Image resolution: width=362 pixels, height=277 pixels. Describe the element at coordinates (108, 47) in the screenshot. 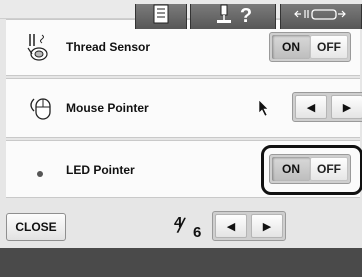

I see `thread-sensor-label: Thread Sensor` at that location.